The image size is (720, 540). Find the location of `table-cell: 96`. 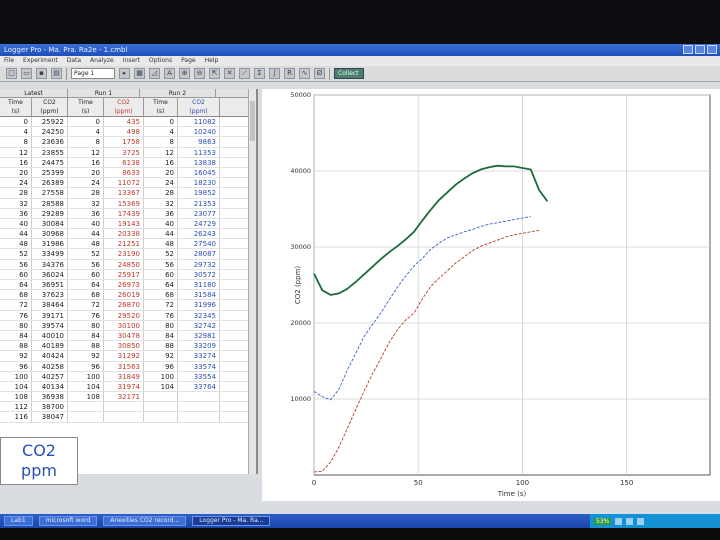

table-cell: 96 is located at coordinates (86, 366).